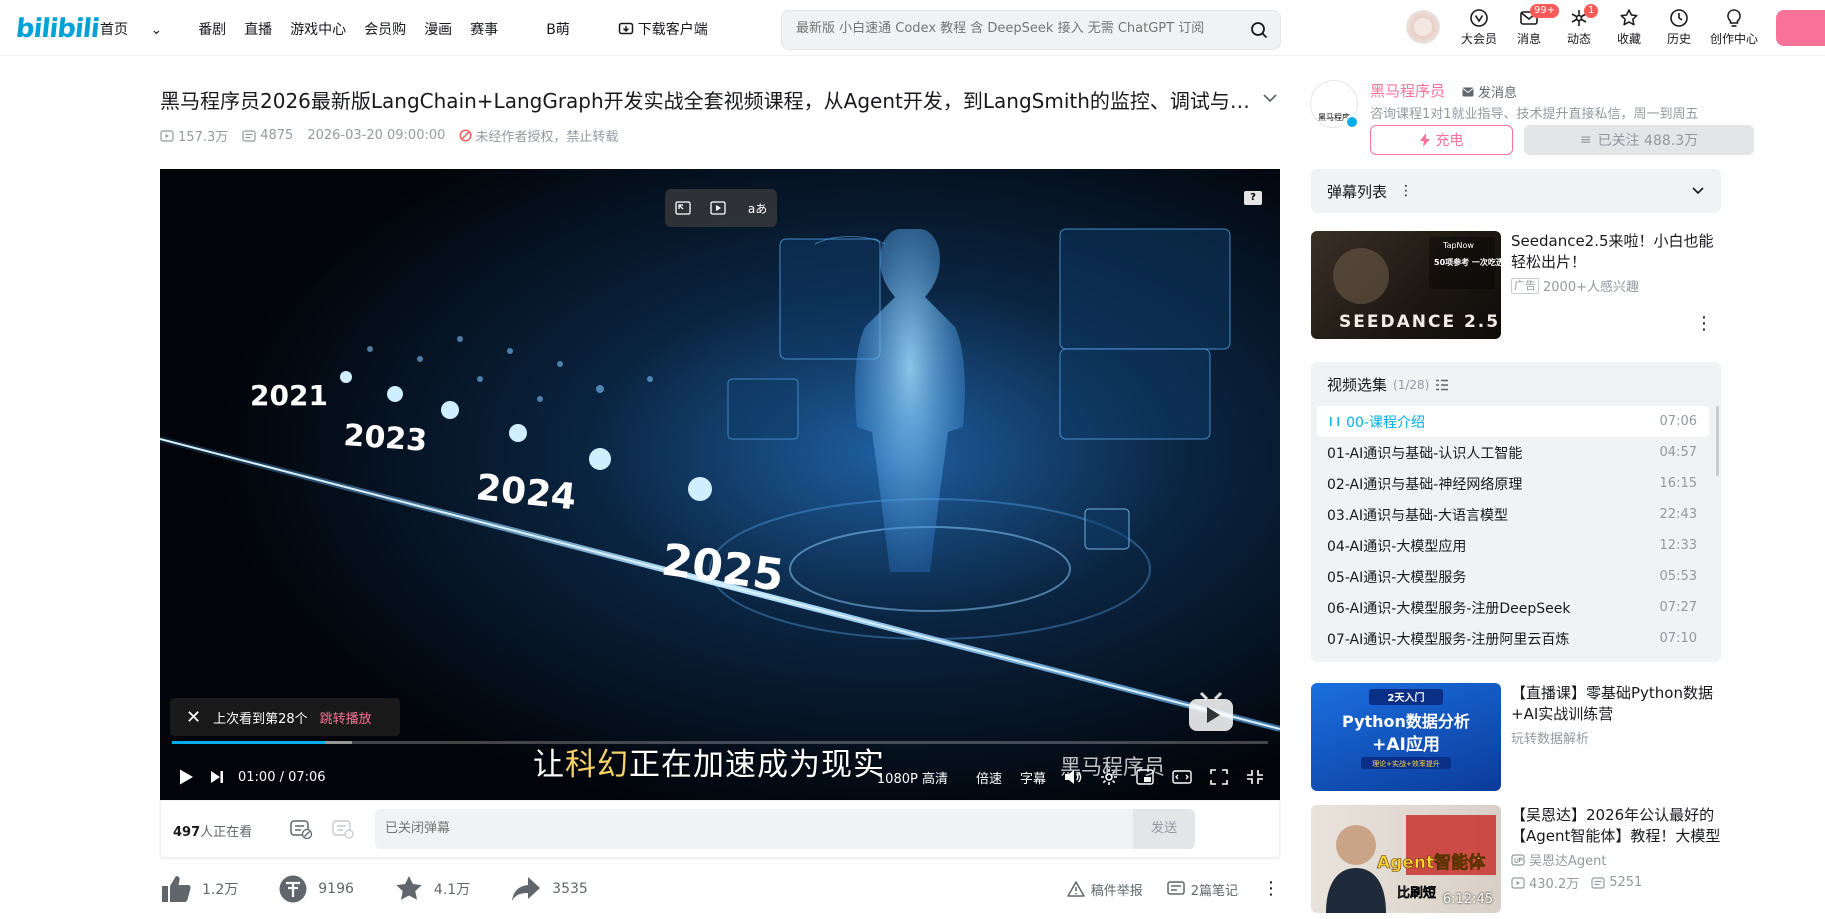  What do you see at coordinates (1011, 28) in the screenshot?
I see `search-input` at bounding box center [1011, 28].